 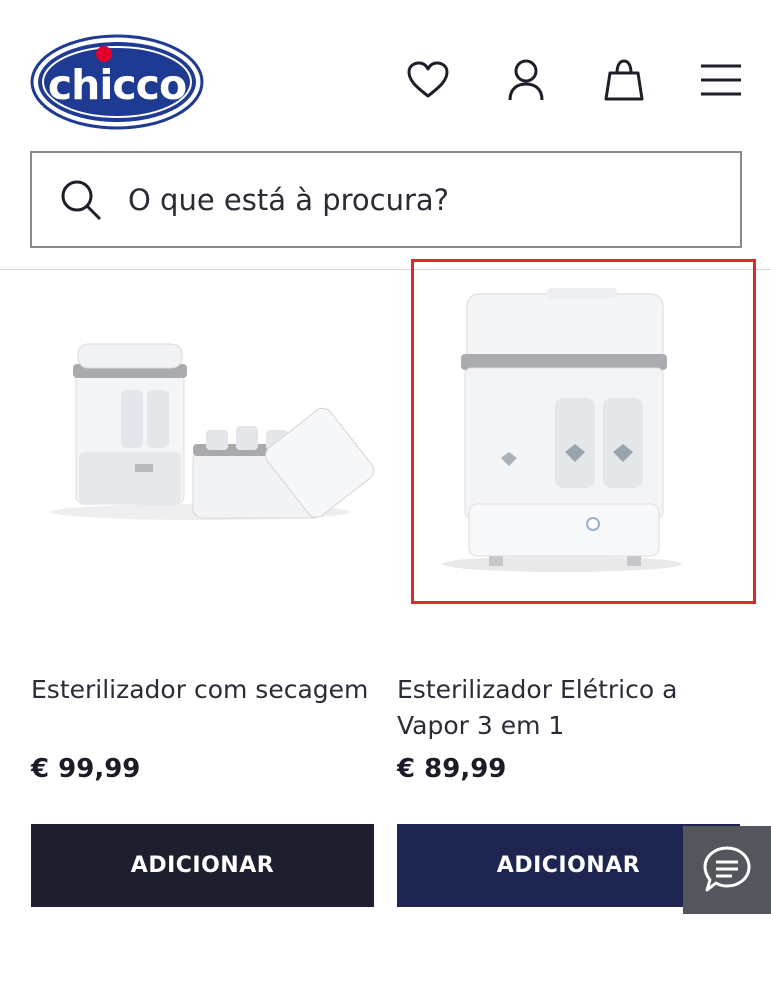 I want to click on product-price: € 89,99, so click(x=452, y=769).